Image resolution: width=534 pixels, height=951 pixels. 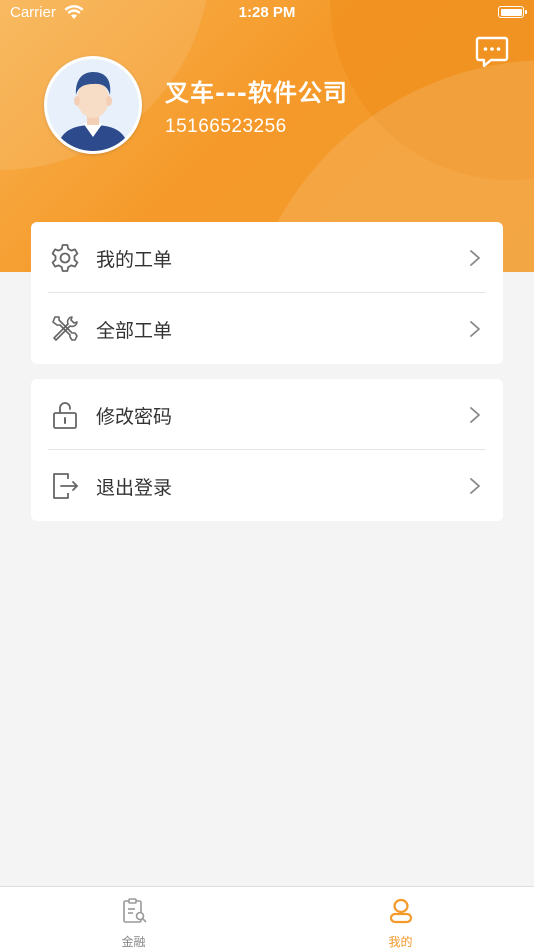 I want to click on battery-icon, so click(x=512, y=12).